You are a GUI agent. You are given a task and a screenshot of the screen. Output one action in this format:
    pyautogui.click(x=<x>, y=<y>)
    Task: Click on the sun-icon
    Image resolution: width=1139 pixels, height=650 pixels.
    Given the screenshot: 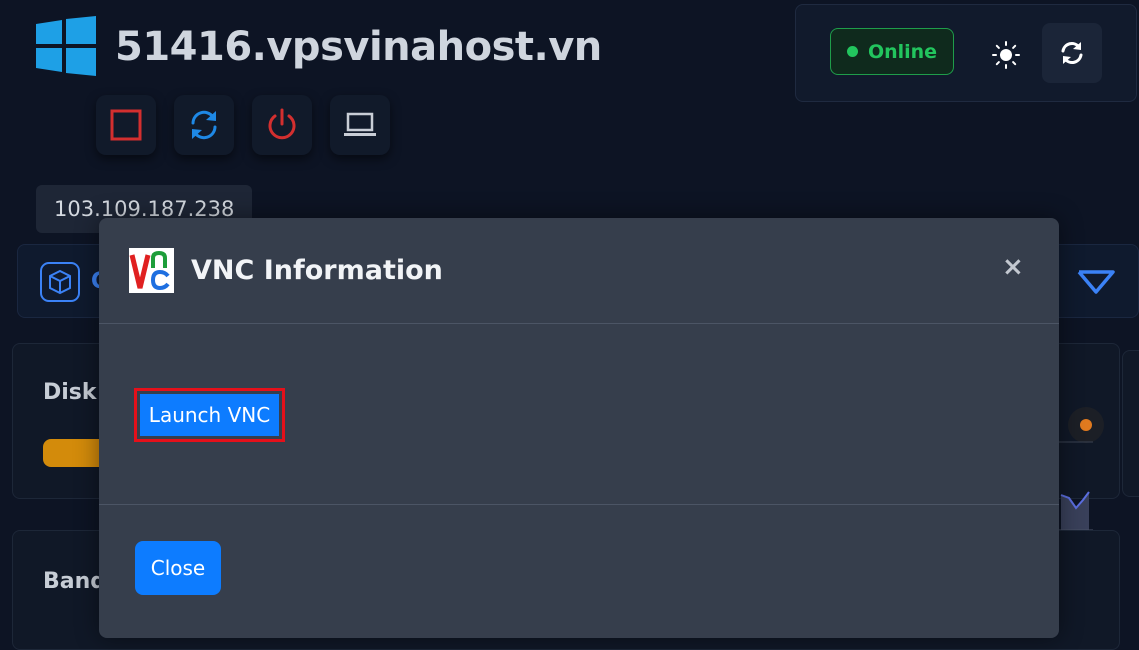 What is the action you would take?
    pyautogui.click(x=1006, y=55)
    